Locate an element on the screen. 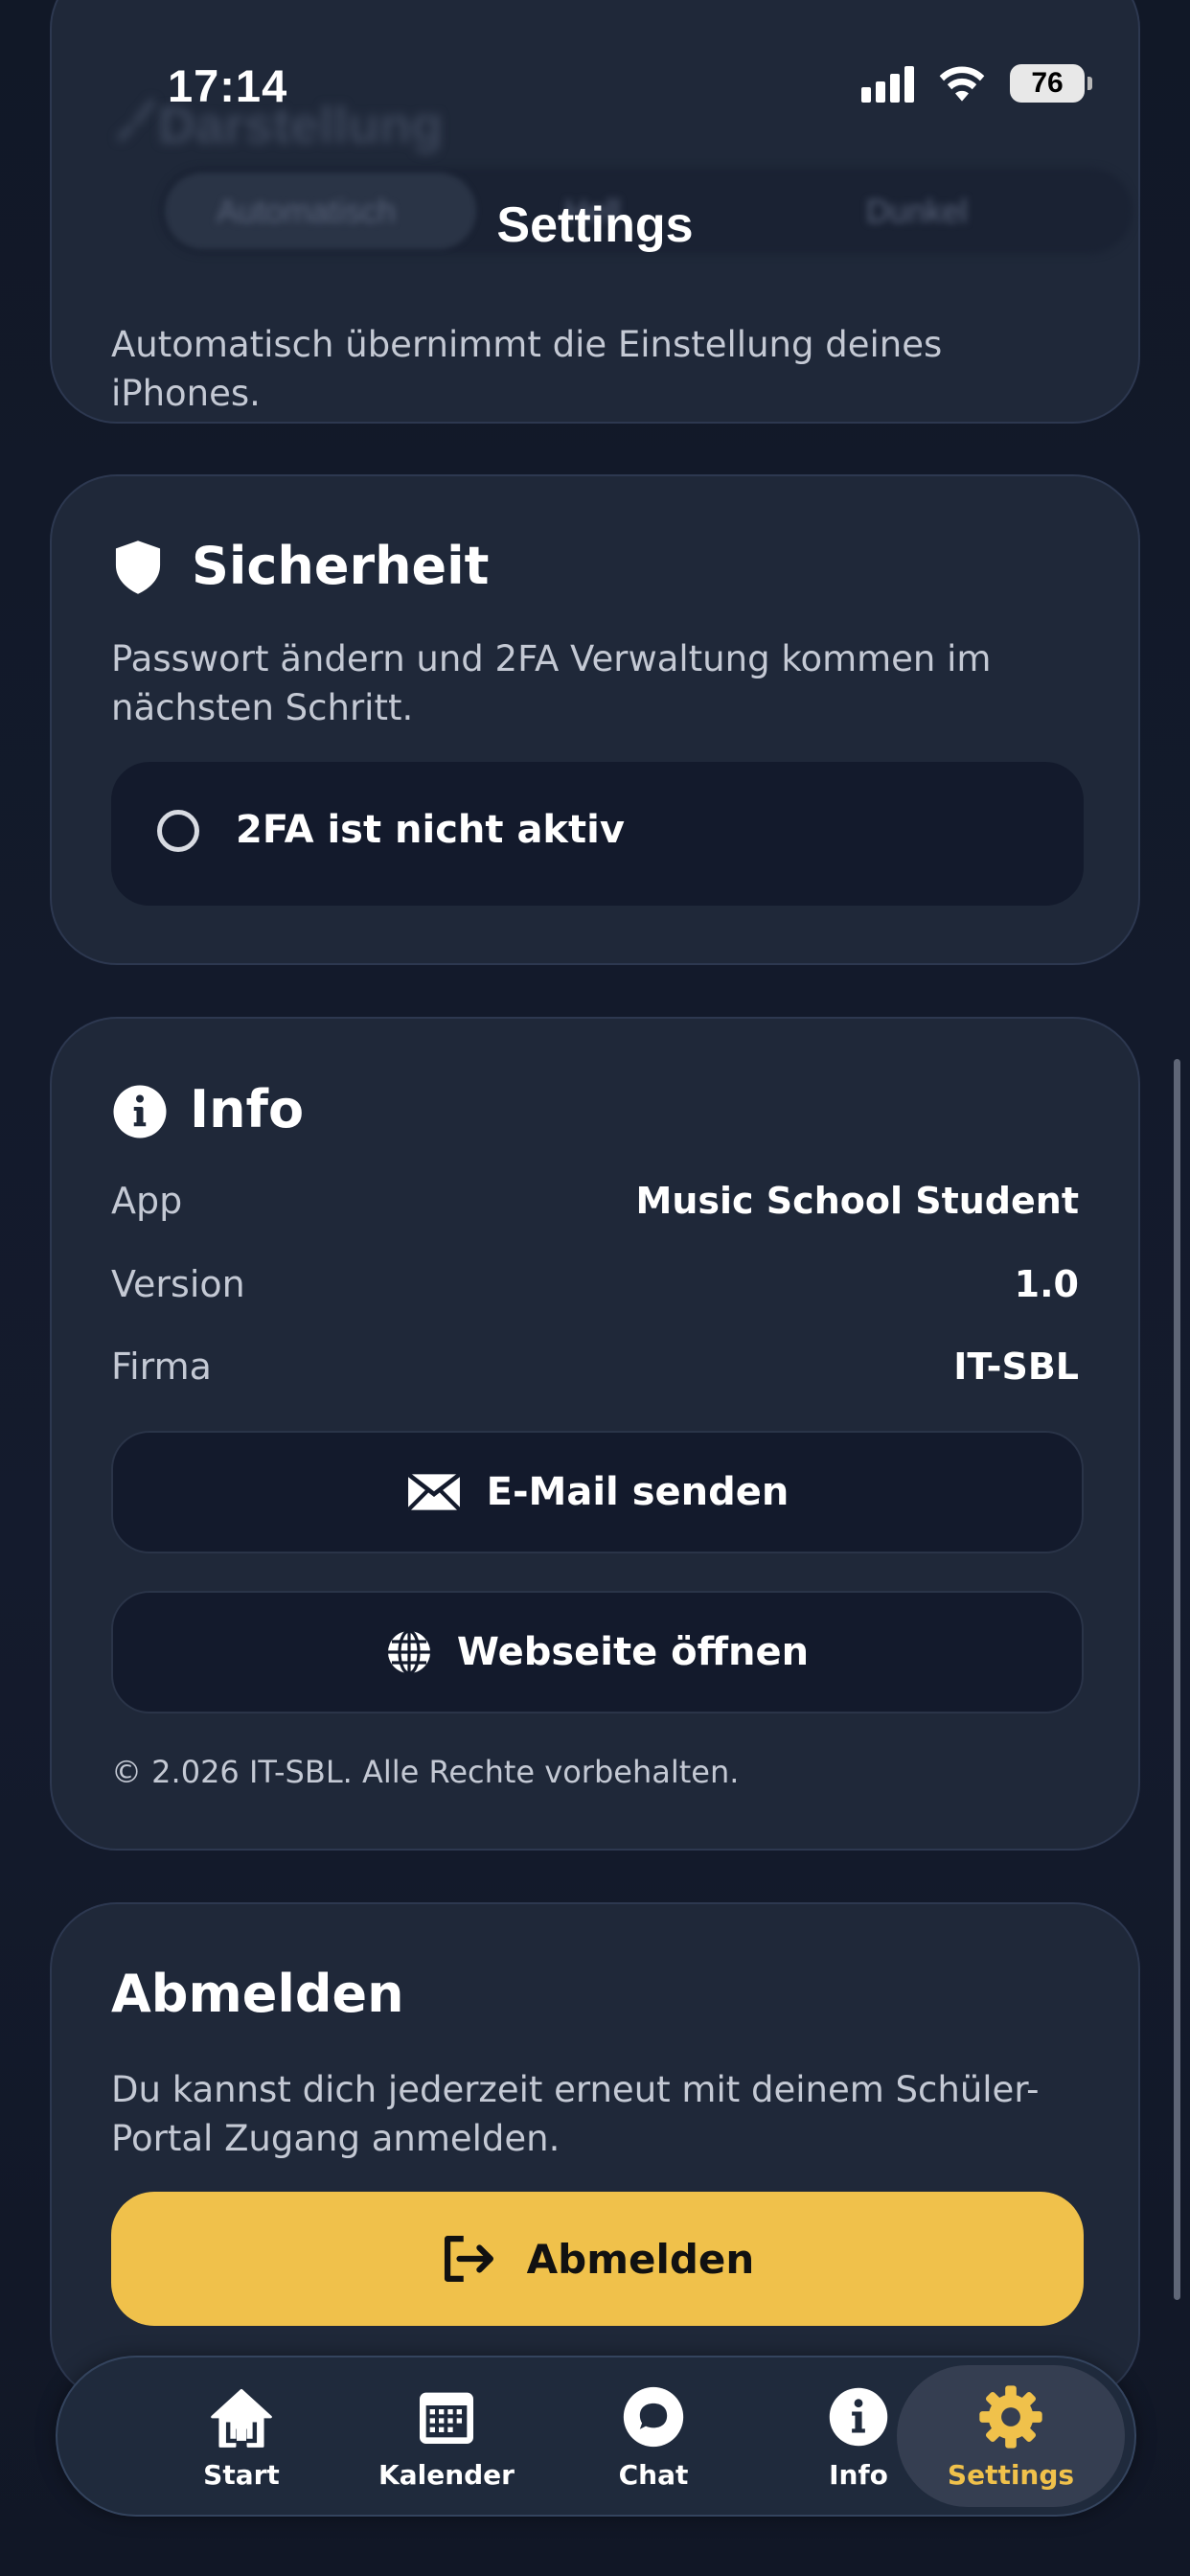 Image resolution: width=1190 pixels, height=2576 pixels. tab-chat: Chat is located at coordinates (653, 2436).